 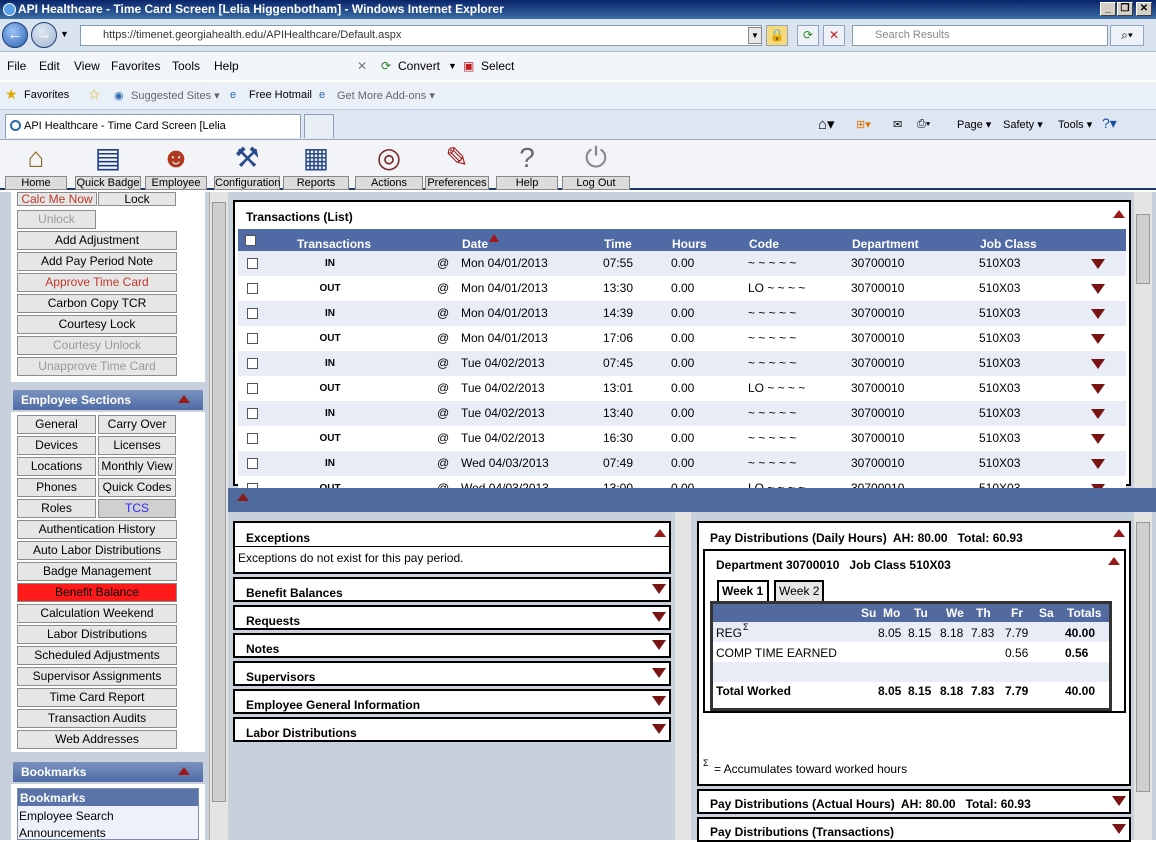 What do you see at coordinates (94, 94) in the screenshot?
I see `add-favorite-icon: ☆` at bounding box center [94, 94].